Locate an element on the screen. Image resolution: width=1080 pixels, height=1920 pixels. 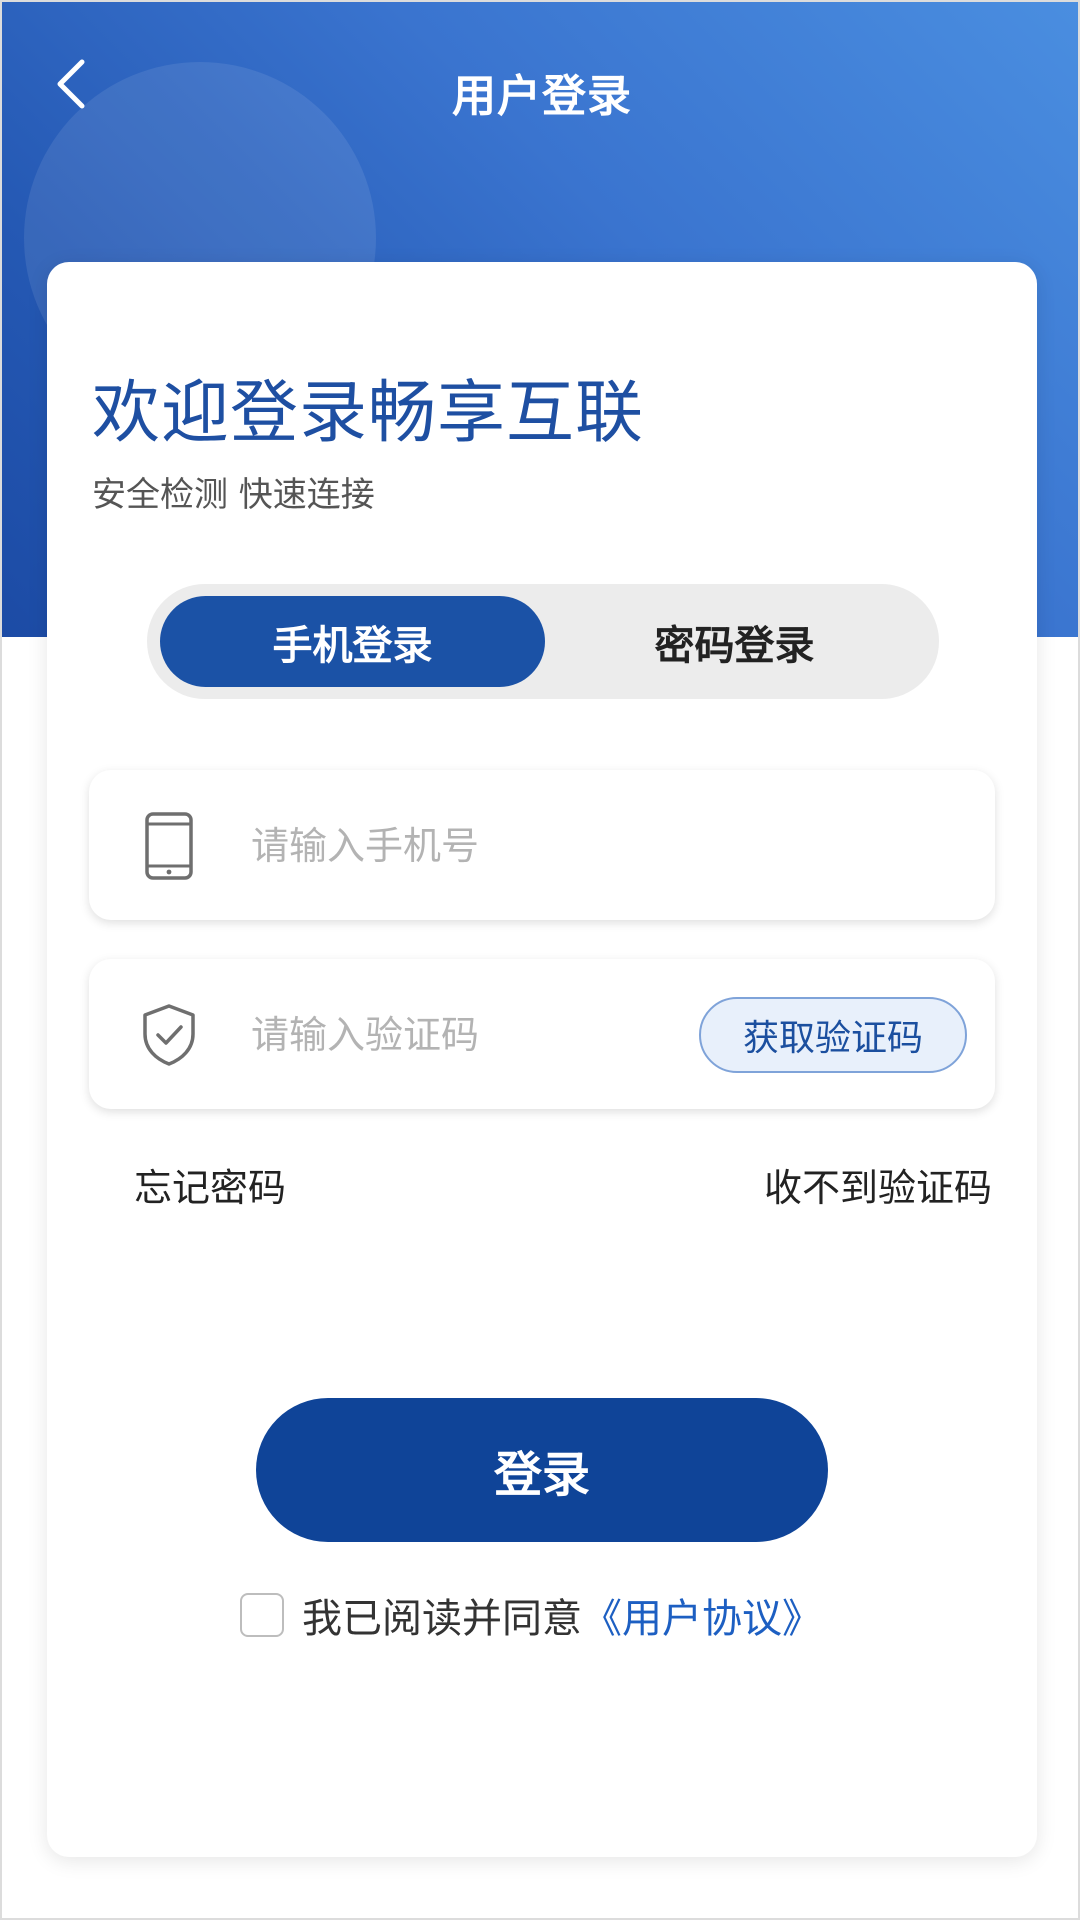
code-field: 获取验证码 is located at coordinates (542, 1034).